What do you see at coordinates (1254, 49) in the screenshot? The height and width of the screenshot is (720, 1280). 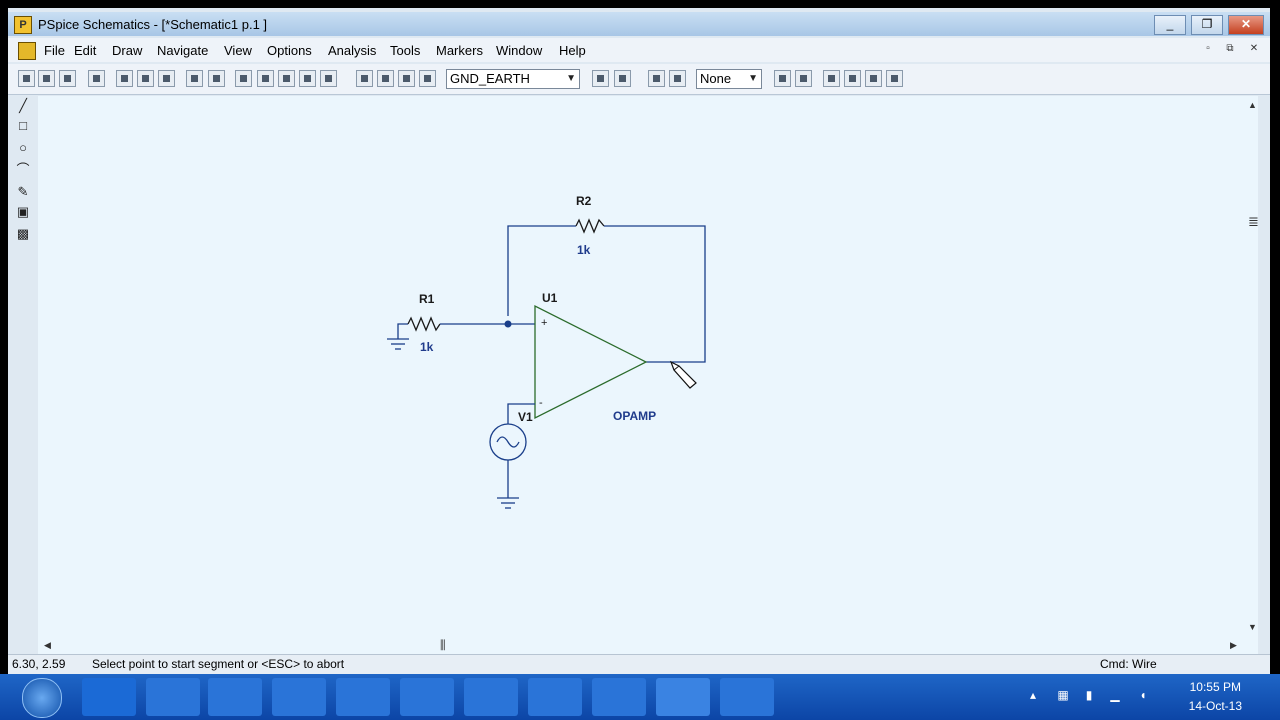 I see `mdi-close-icon: ✕` at bounding box center [1254, 49].